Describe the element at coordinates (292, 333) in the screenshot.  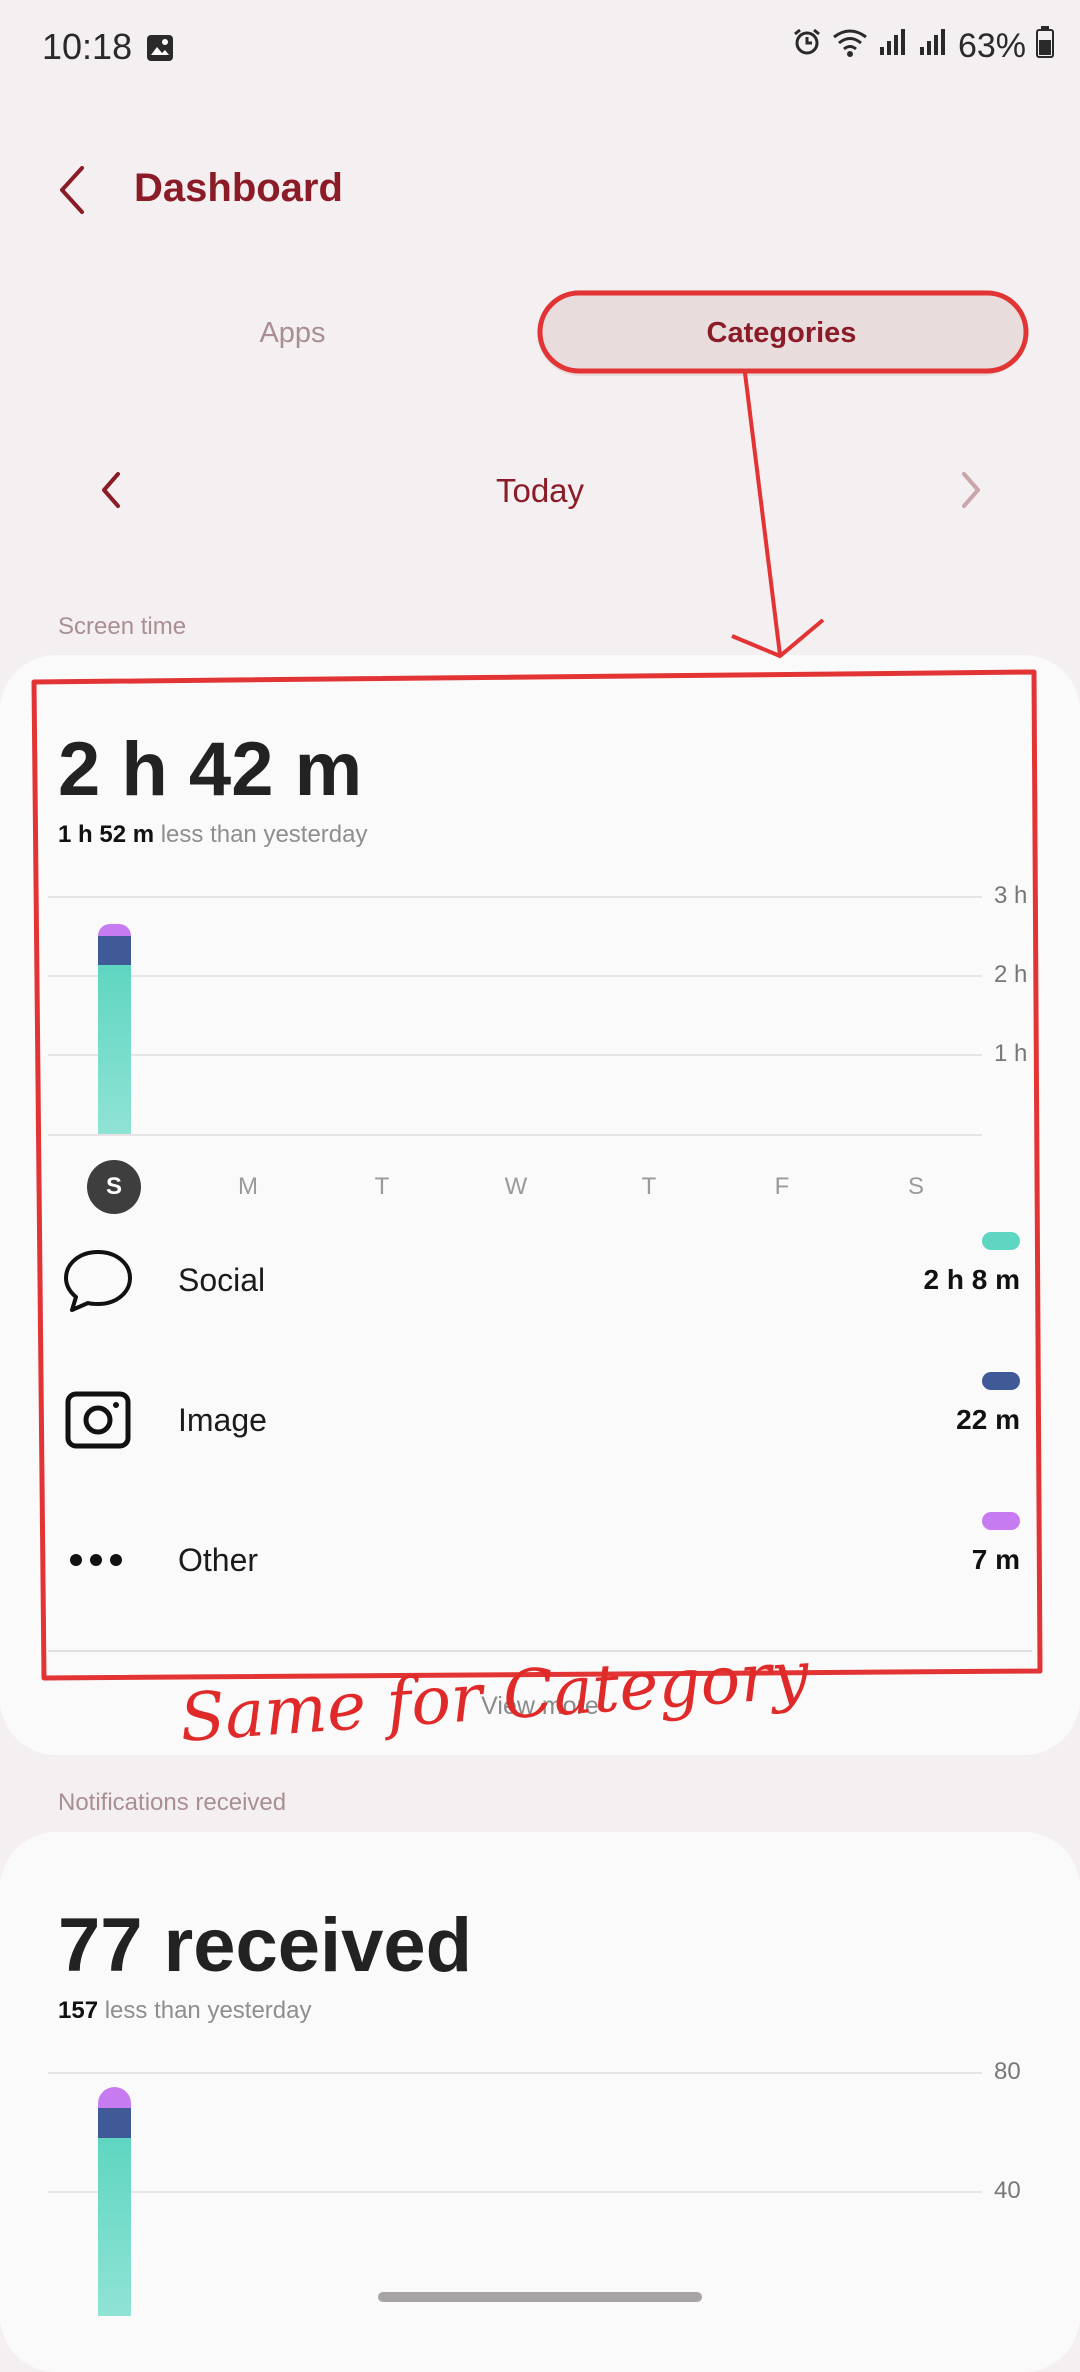
I see `tab-apps: Apps` at that location.